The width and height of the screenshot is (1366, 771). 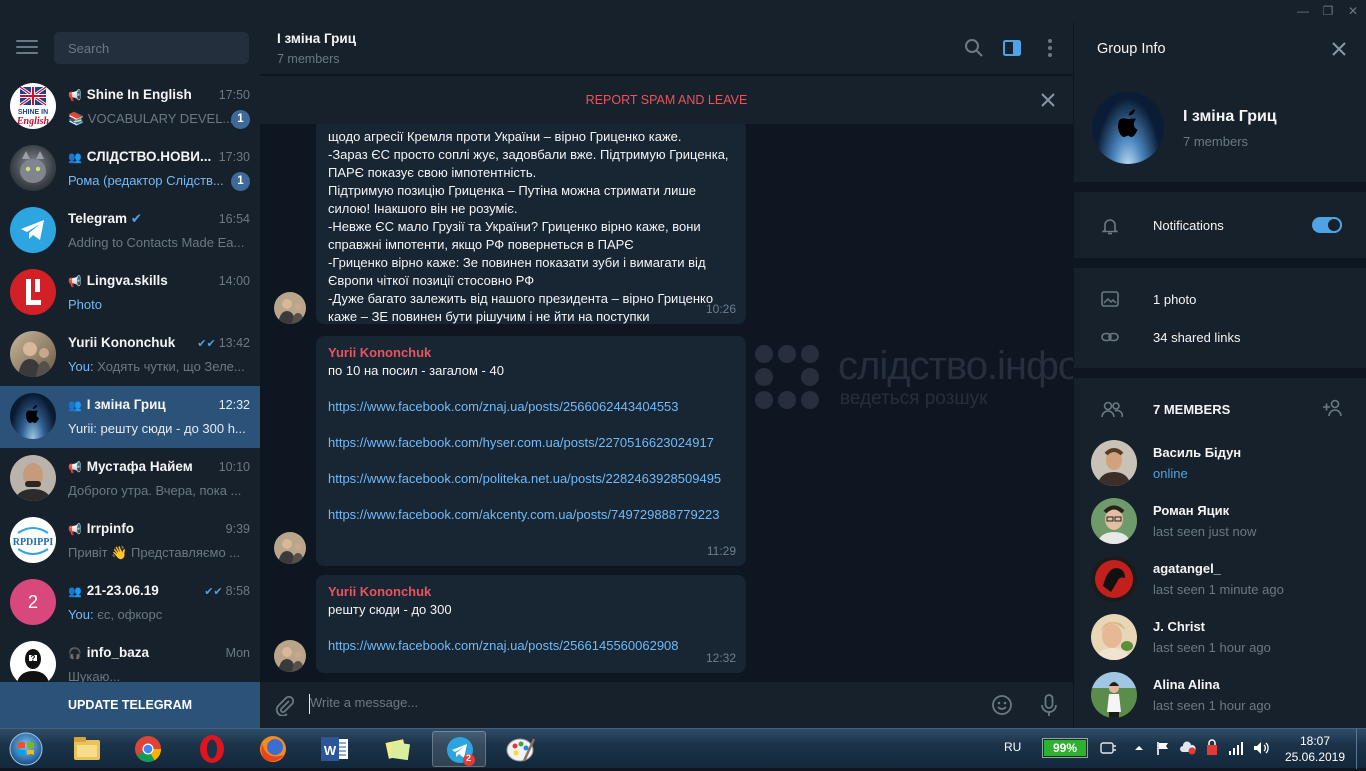 I want to click on show-hidden-icons-icon, so click(x=1139, y=748).